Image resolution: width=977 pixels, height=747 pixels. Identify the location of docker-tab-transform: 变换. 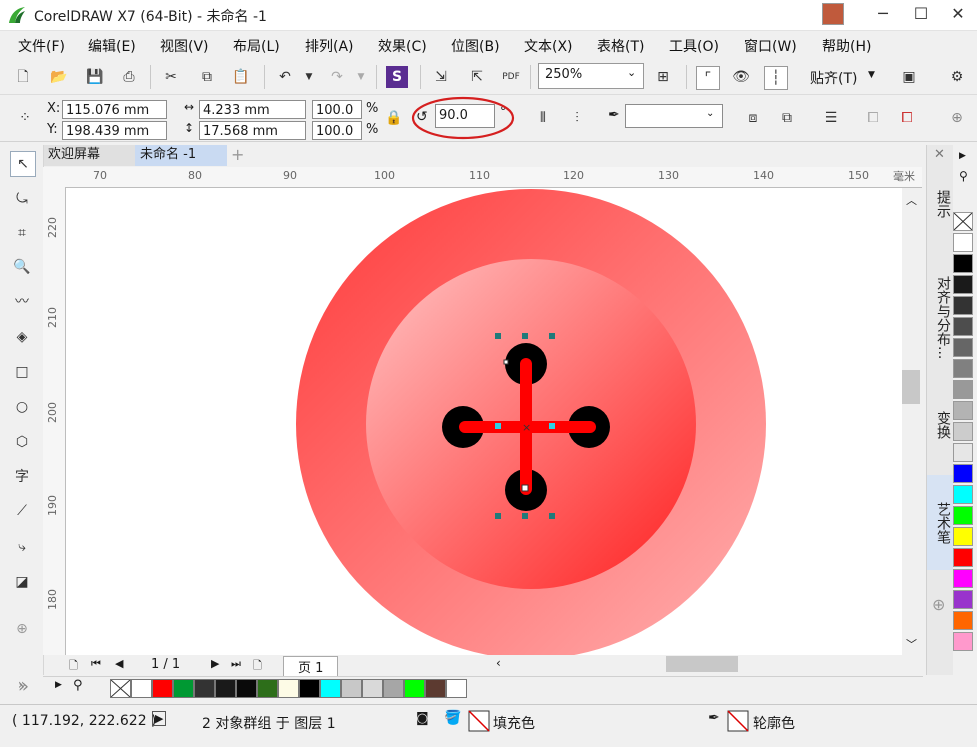
(940, 425).